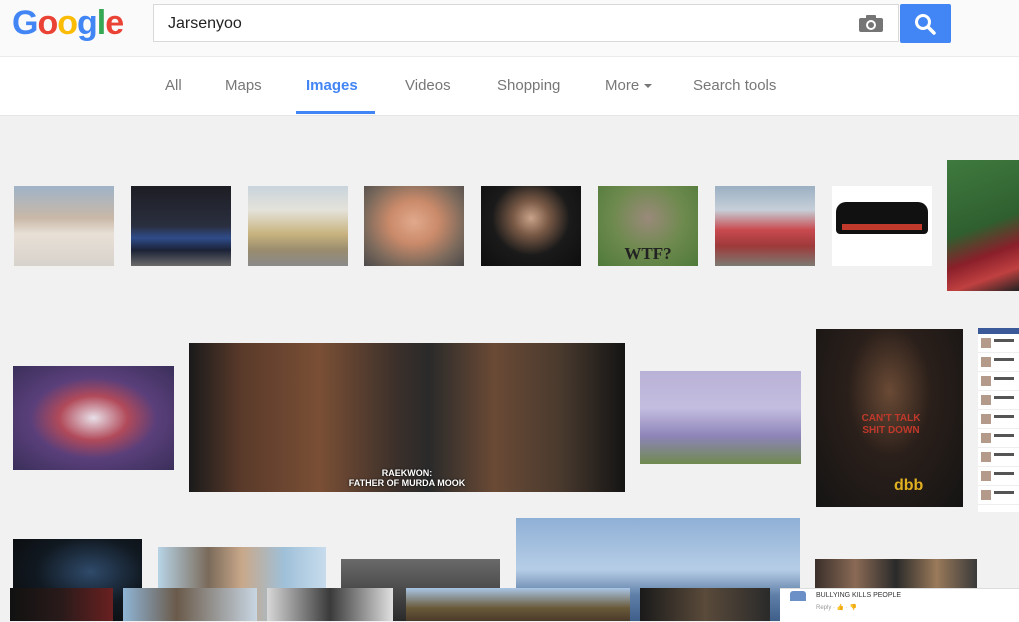  I want to click on image-caption: CAN'T TALK SHIT DOWN, so click(891, 424).